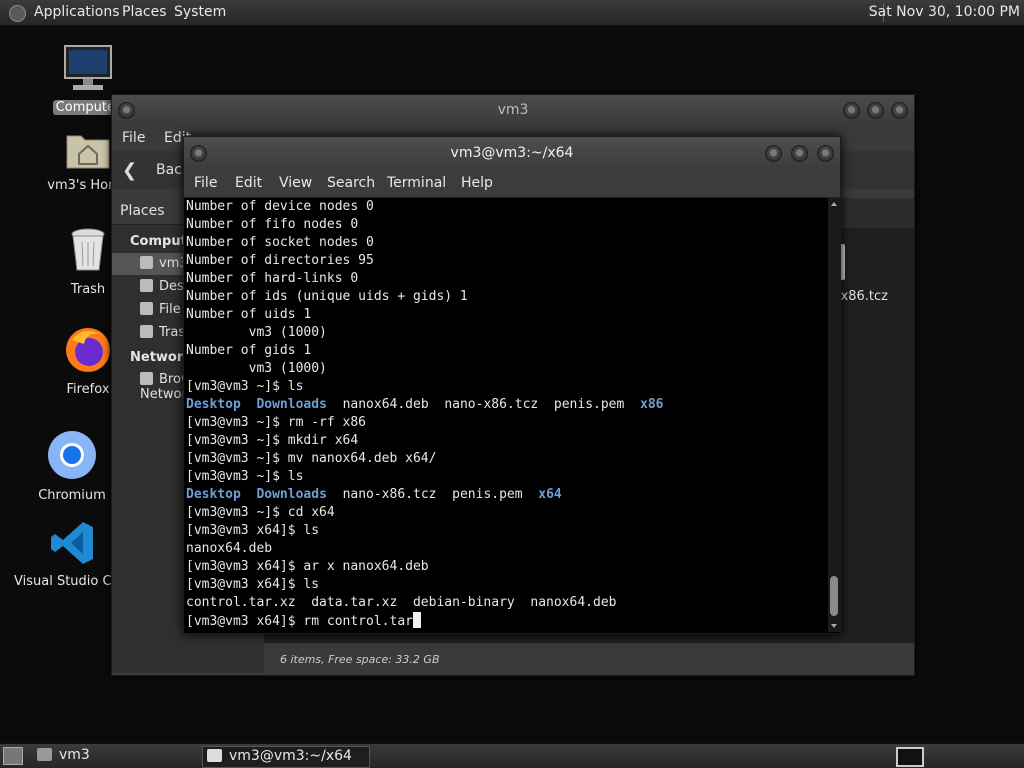 Image resolution: width=1024 pixels, height=768 pixels. I want to click on taskbar-item-terminal: vm3@vm3:~/x64, so click(286, 757).